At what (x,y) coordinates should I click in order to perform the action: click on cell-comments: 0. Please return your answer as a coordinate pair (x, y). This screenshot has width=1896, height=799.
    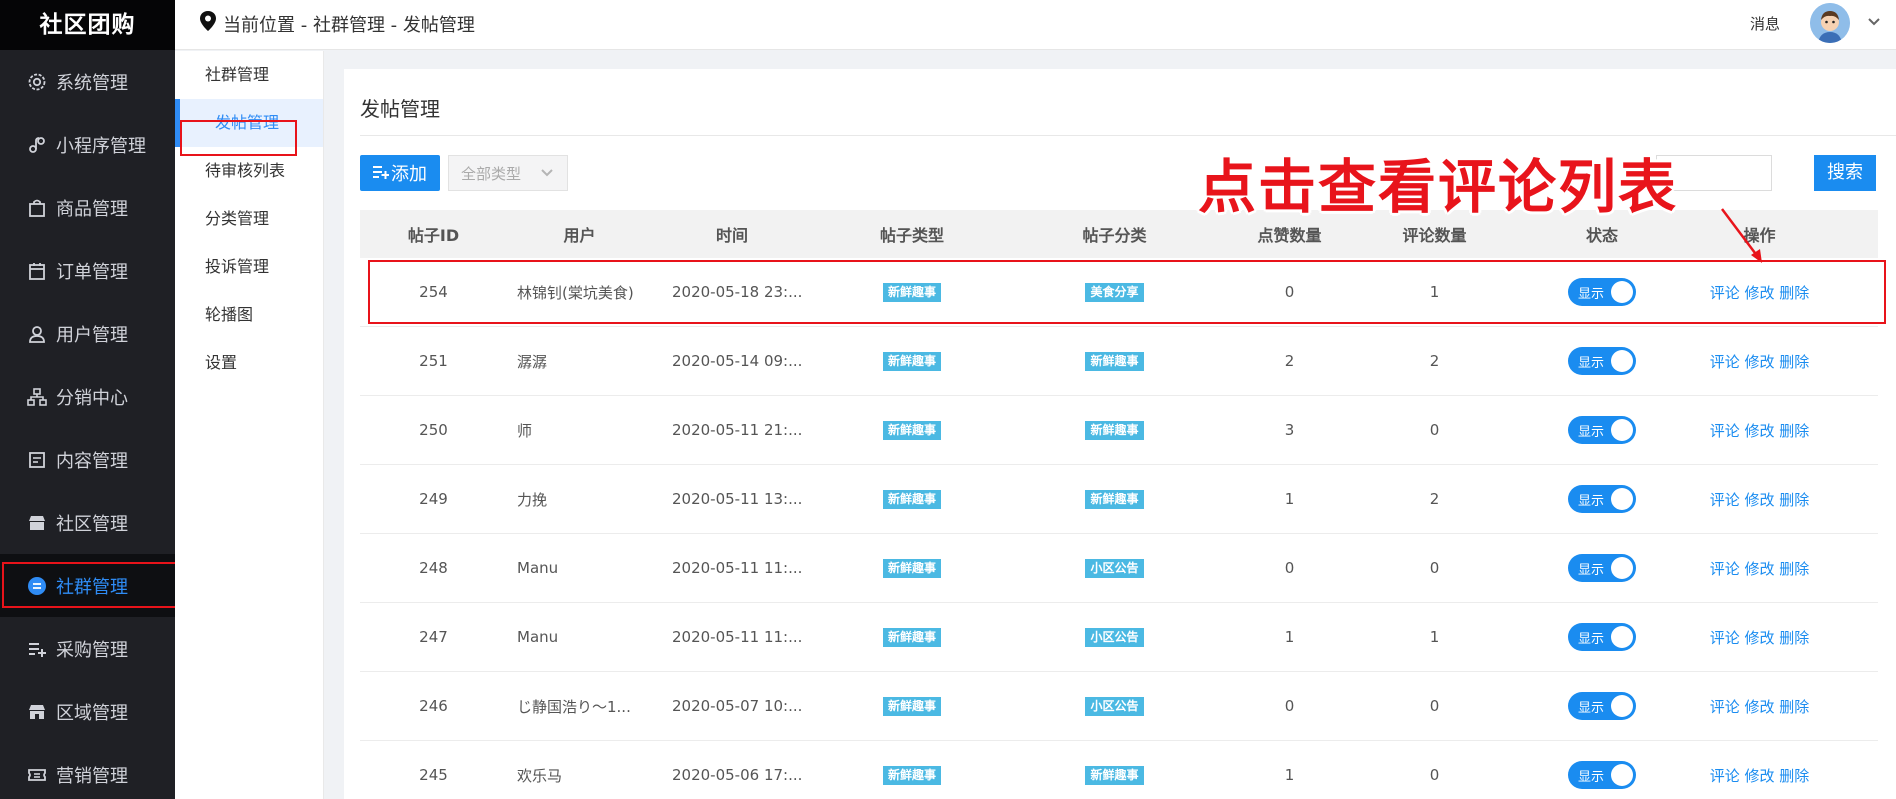
    Looking at the image, I should click on (1434, 775).